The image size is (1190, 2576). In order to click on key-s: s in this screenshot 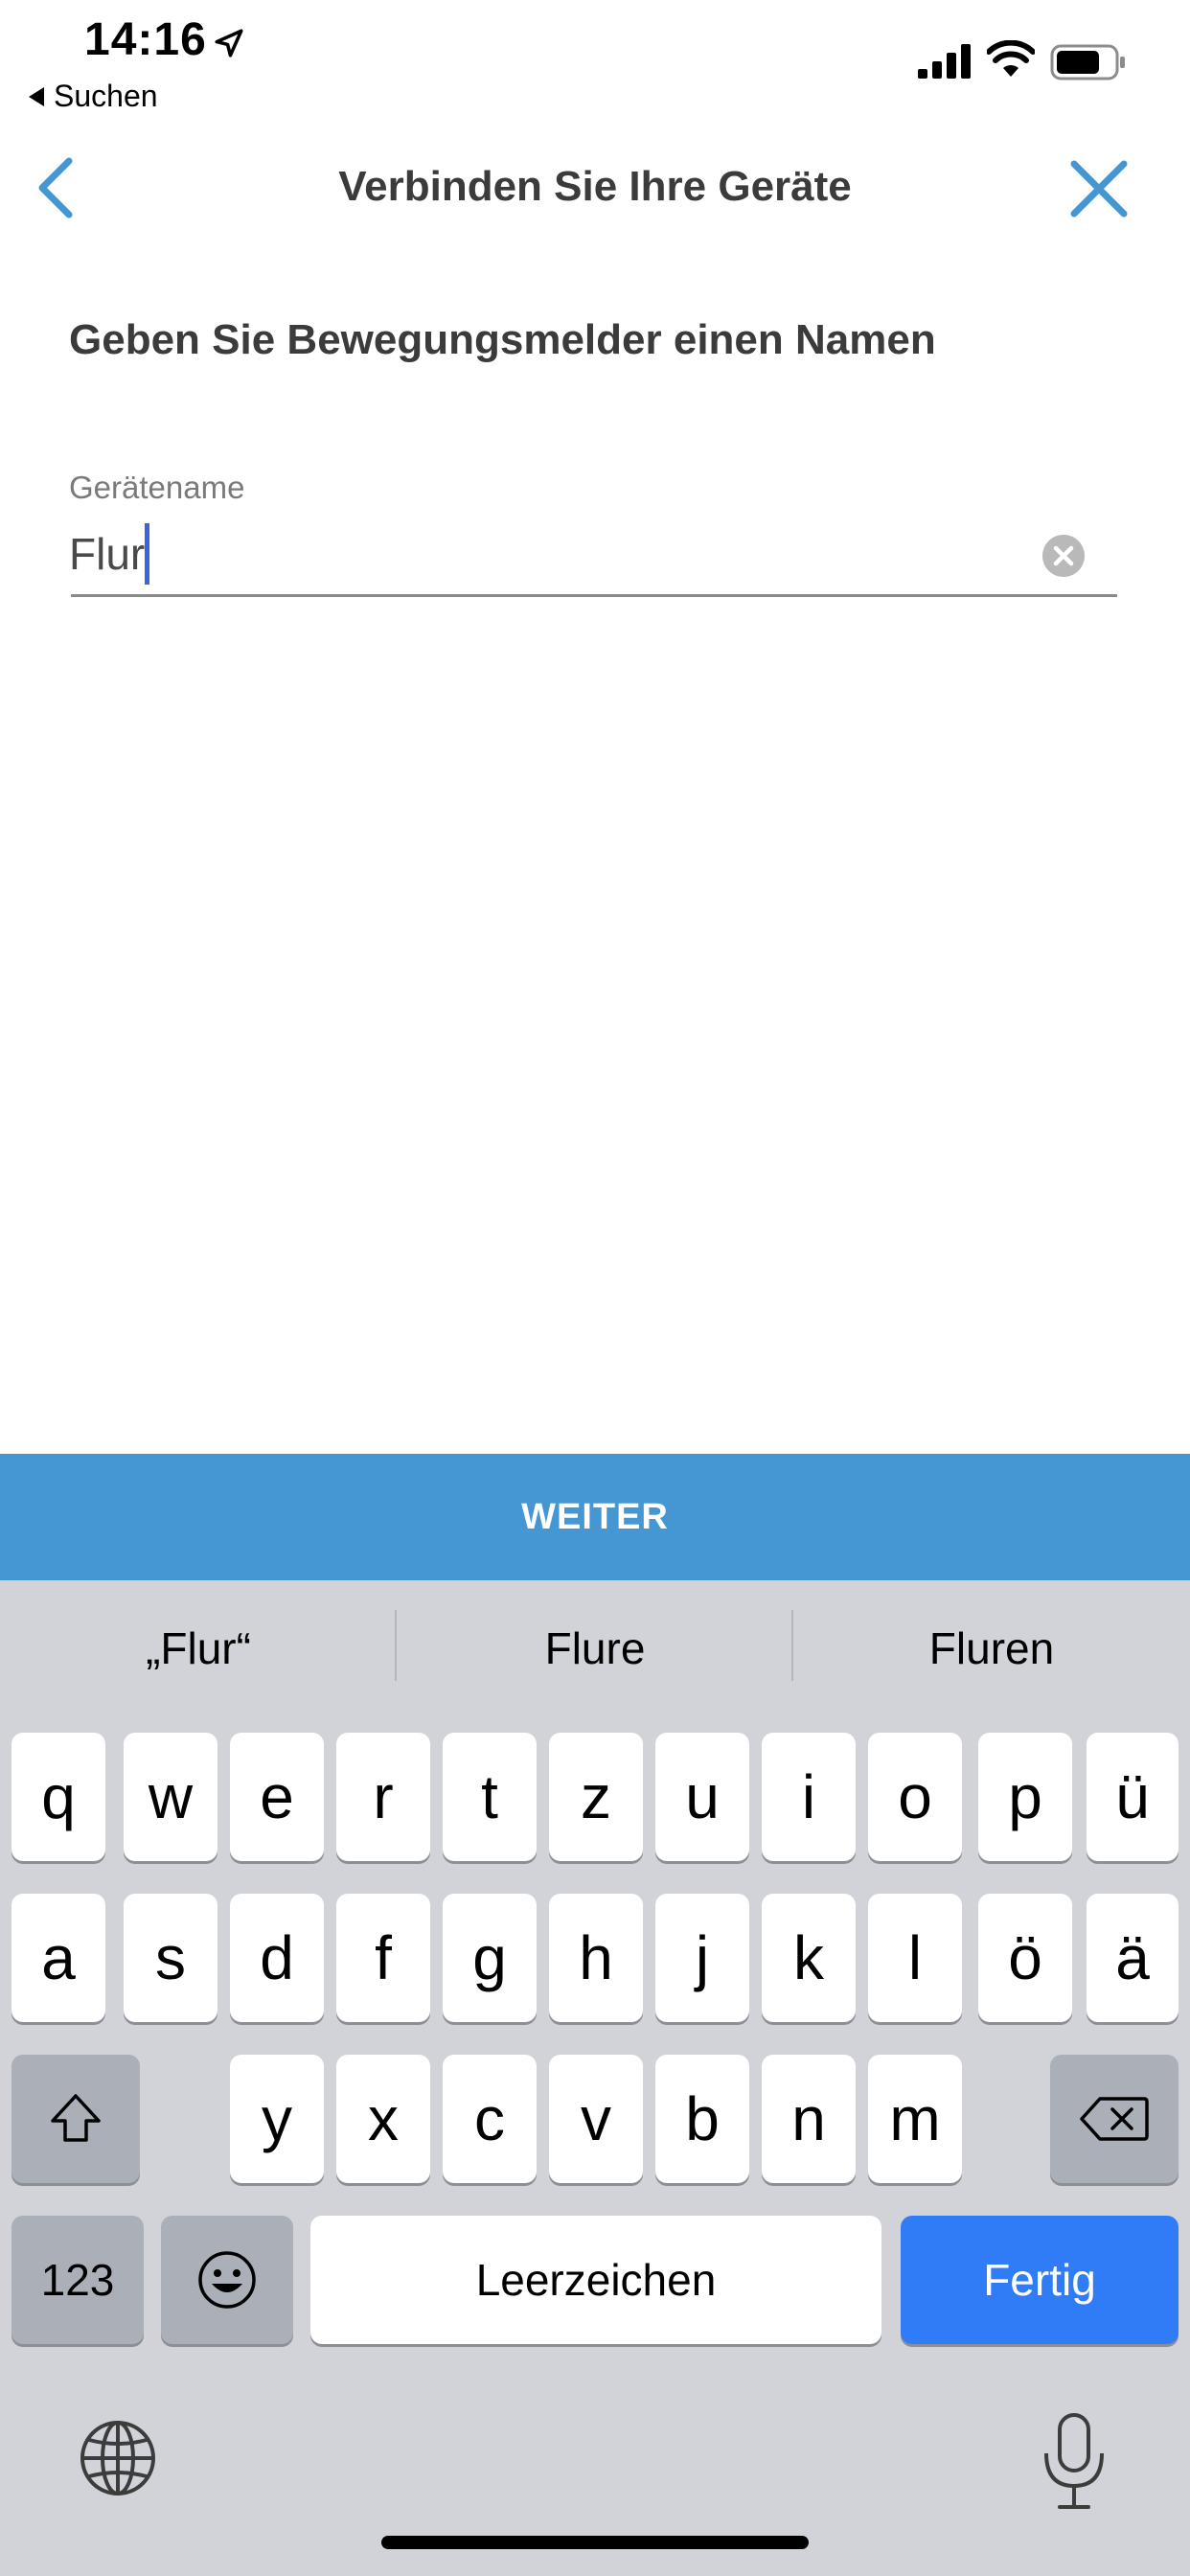, I will do `click(171, 1958)`.